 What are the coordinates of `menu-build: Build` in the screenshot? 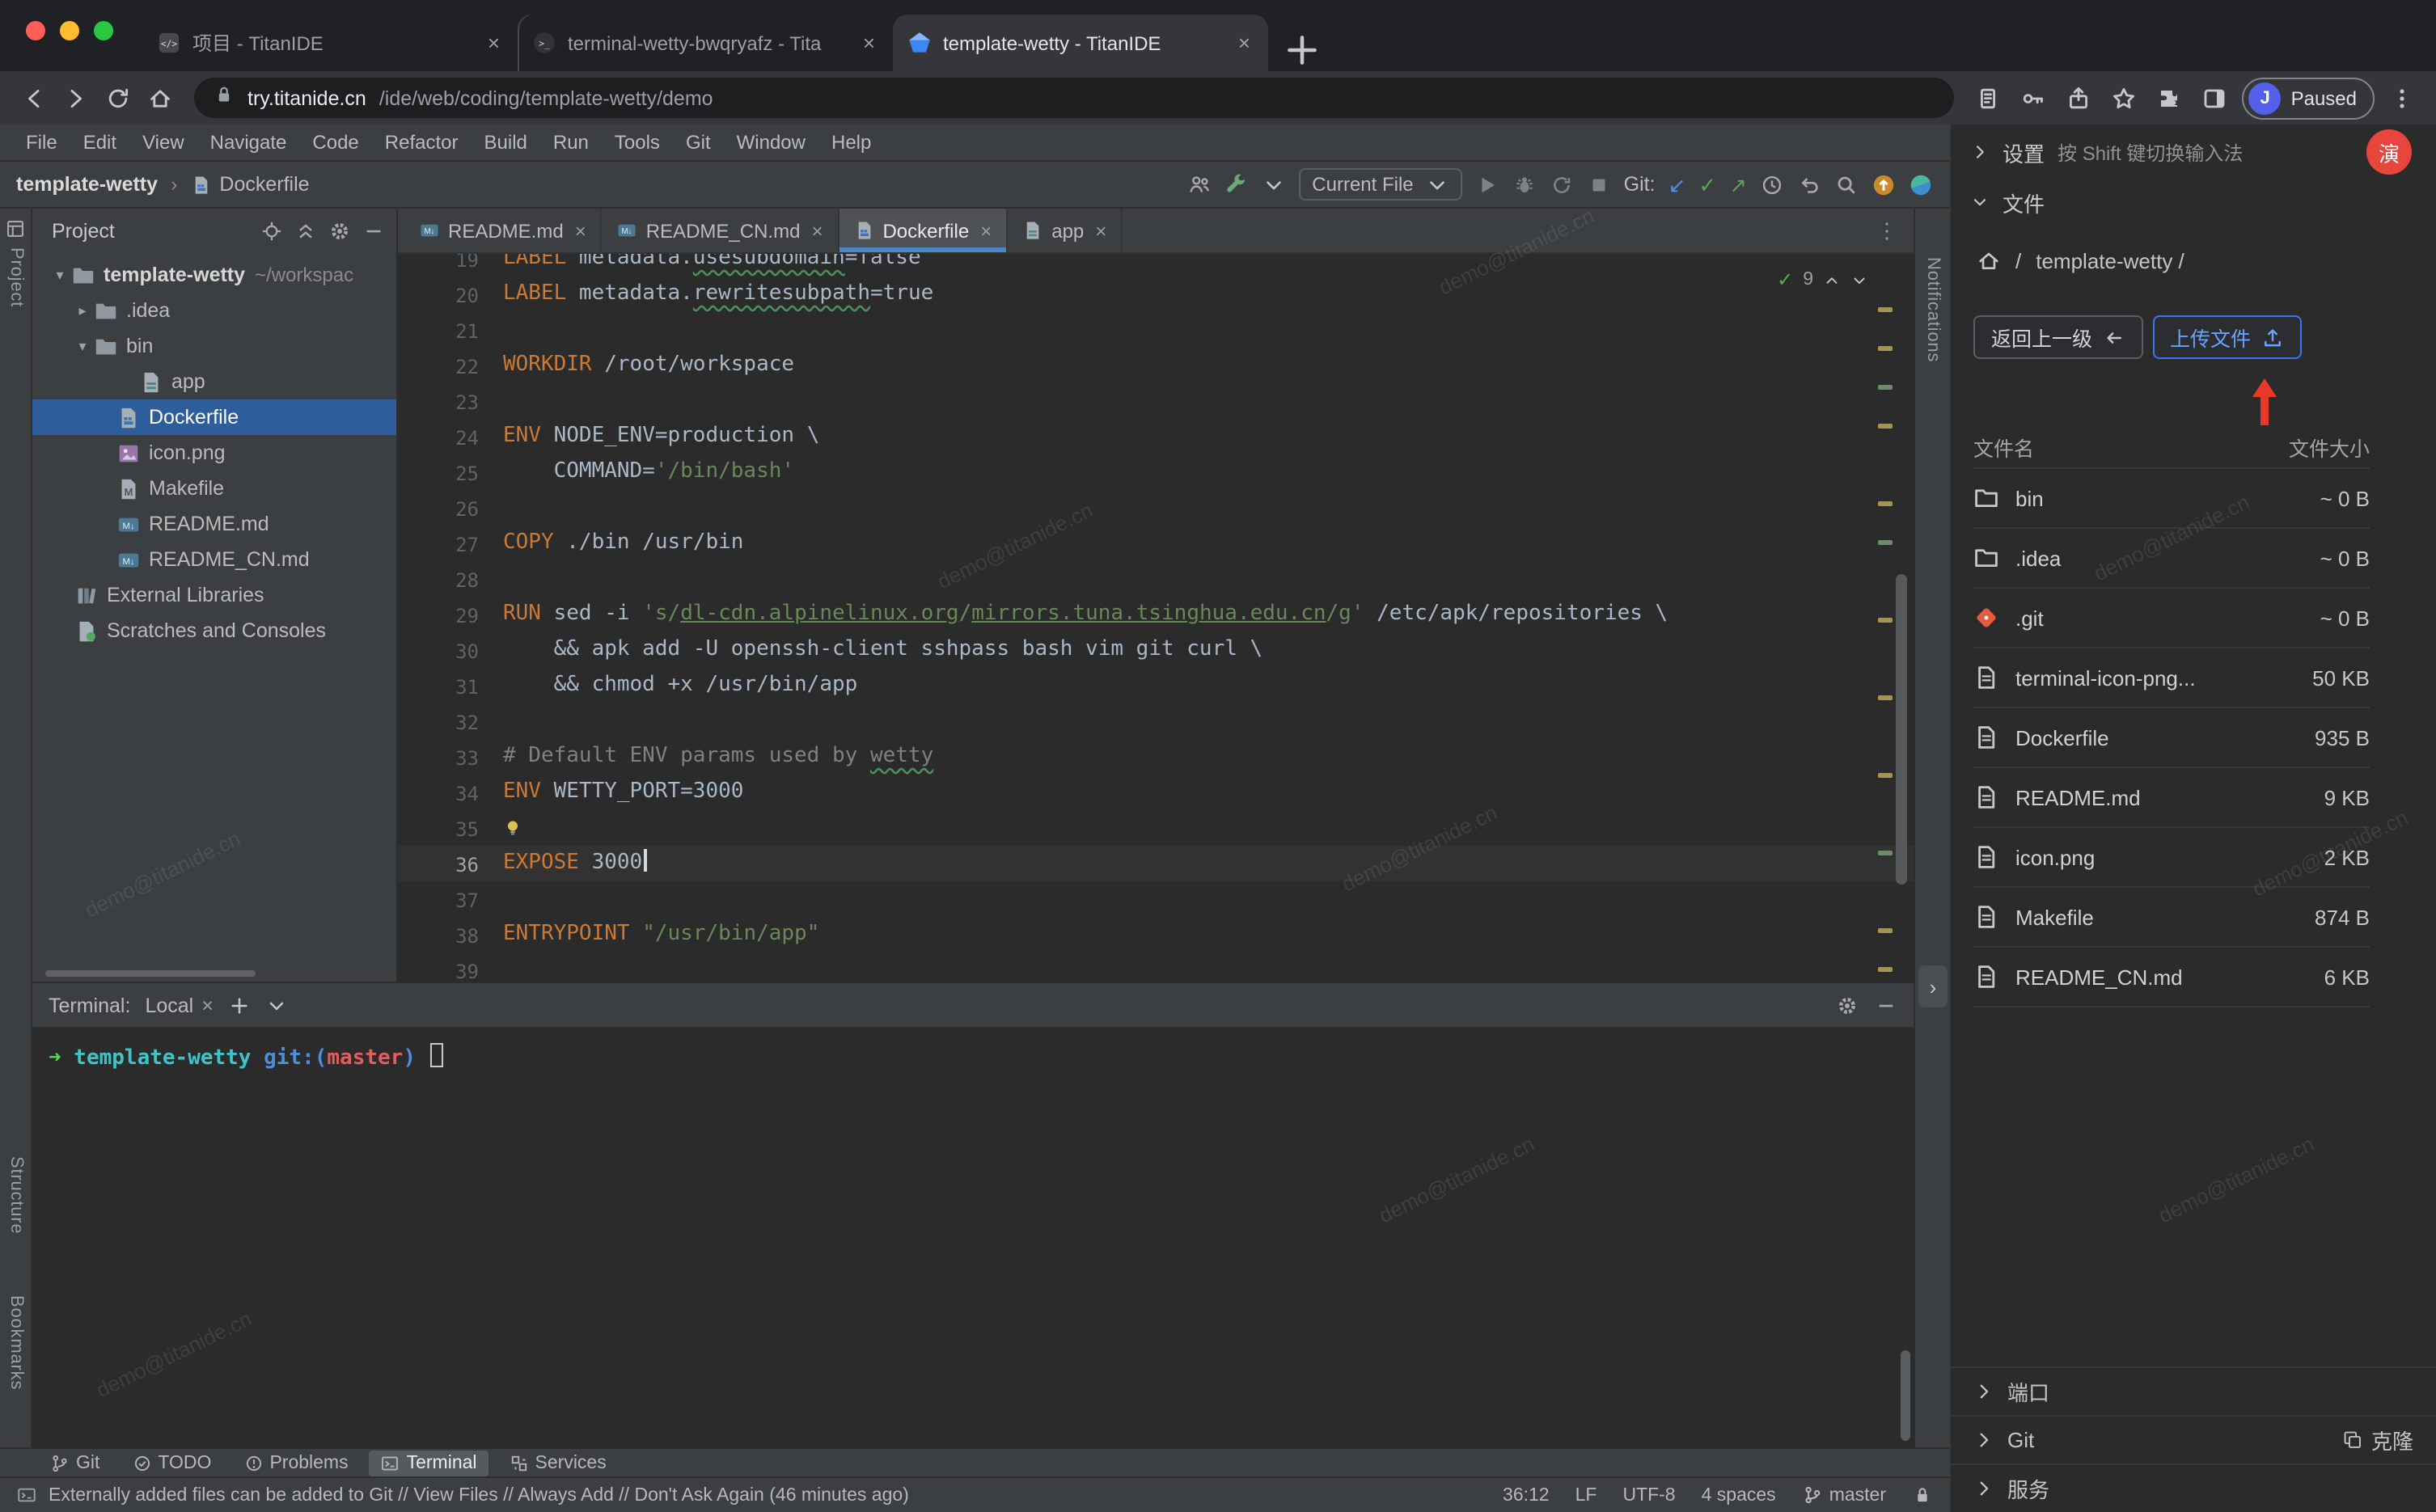 It's located at (506, 142).